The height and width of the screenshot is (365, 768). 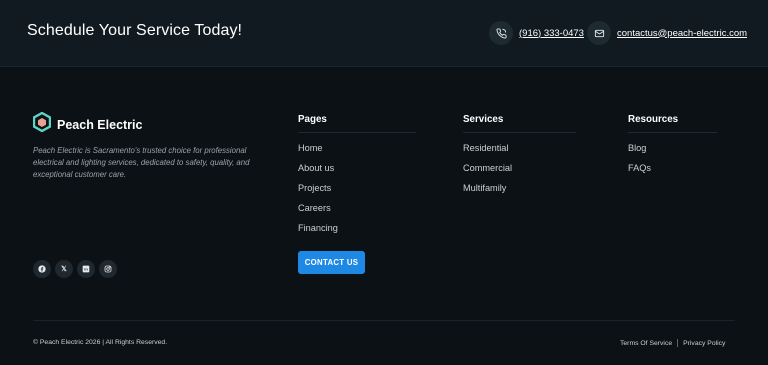 I want to click on resources-column: Resources Blog FAQs, so click(x=672, y=148).